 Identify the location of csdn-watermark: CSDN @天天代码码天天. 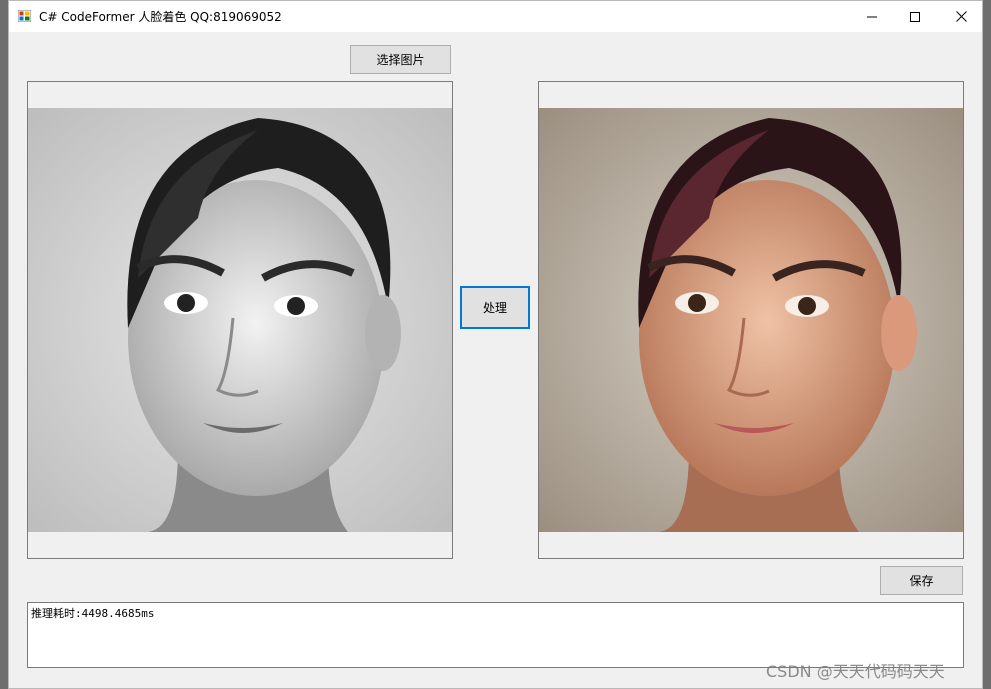
(855, 671).